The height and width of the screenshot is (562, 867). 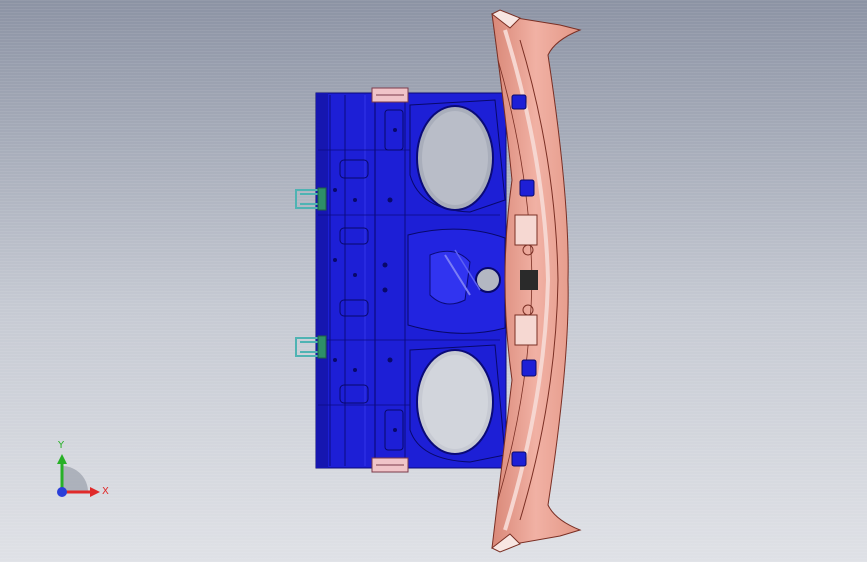 I want to click on left-bracket-top, so click(x=390, y=95).